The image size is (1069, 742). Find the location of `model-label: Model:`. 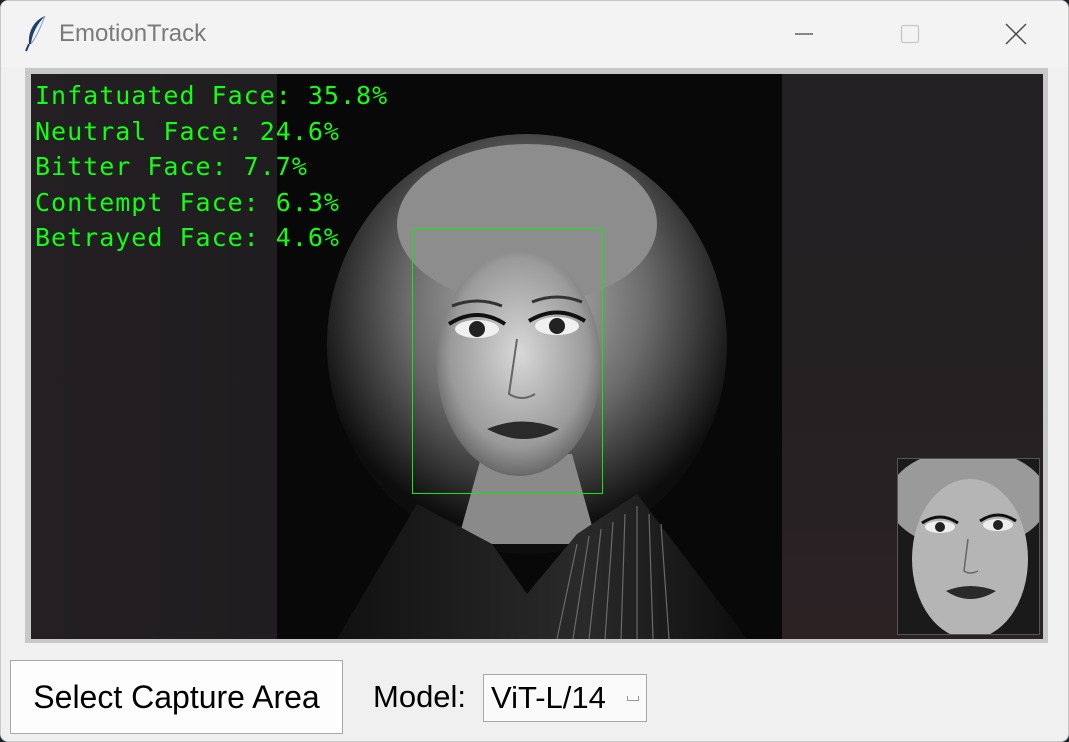

model-label: Model: is located at coordinates (420, 696).